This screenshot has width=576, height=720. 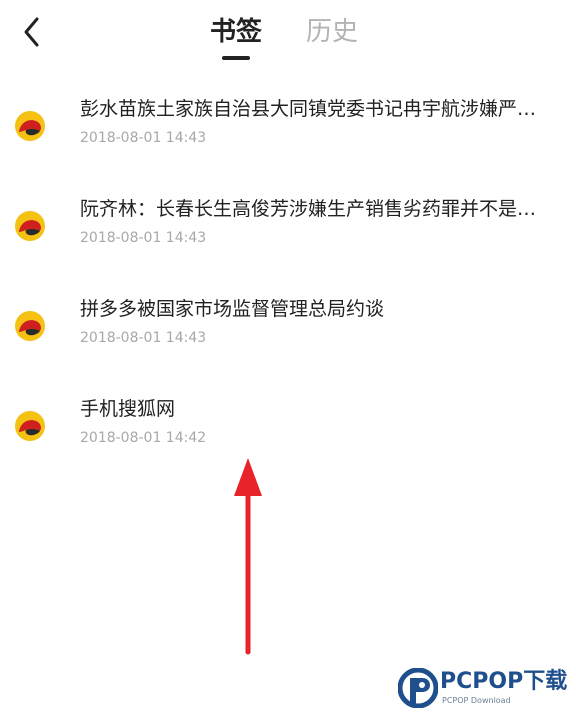 I want to click on top-bar: 书签 历史, so click(x=288, y=32).